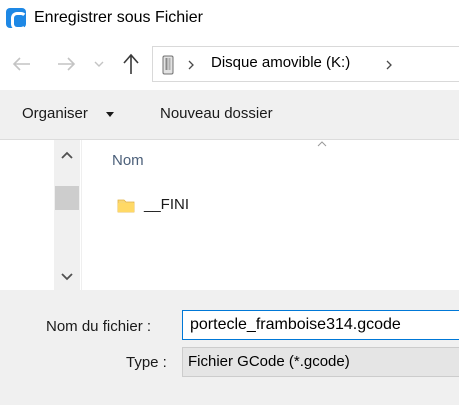  What do you see at coordinates (16, 19) in the screenshot?
I see `app-logo-icon` at bounding box center [16, 19].